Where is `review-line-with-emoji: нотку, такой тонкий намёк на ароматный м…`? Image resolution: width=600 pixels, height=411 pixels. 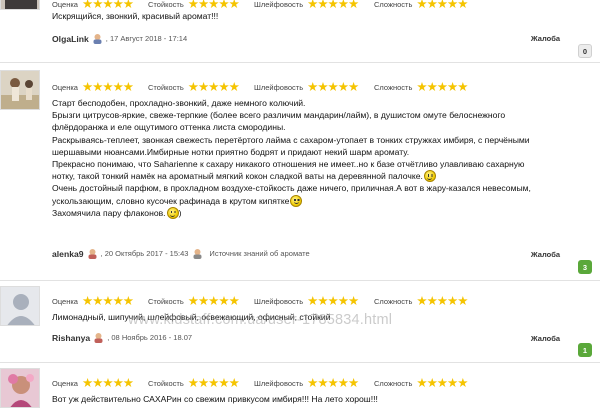 review-line-with-emoji: нотку, такой тонкий намёк на ароматный м… is located at coordinates (321, 176).